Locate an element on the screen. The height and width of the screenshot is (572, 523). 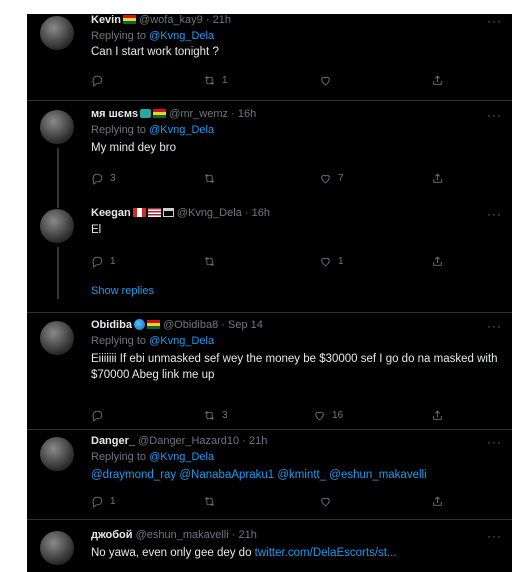
tweet-header: джобой @eshun_makavelli · 21h is located at coordinates (174, 535).